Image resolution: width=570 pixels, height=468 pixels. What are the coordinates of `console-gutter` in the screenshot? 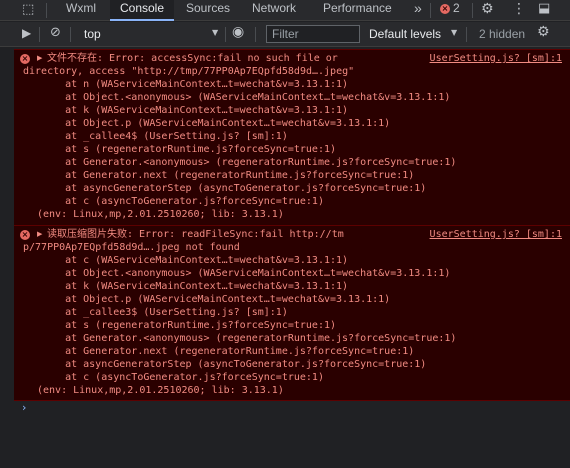 It's located at (7, 257).